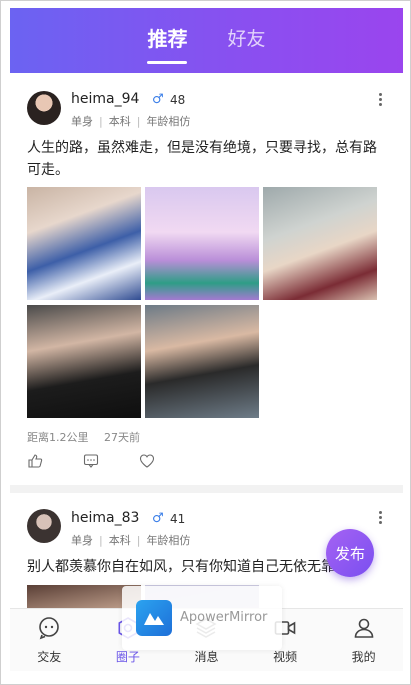 Image resolution: width=411 pixels, height=685 pixels. I want to click on publish-button: 发布, so click(350, 553).